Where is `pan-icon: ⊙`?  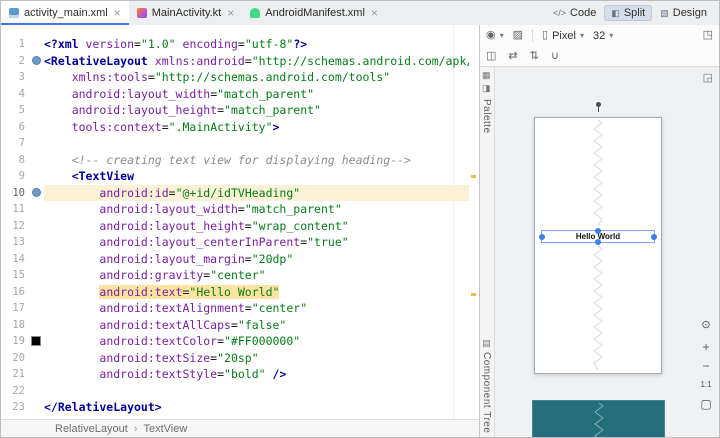 pan-icon: ⊙ is located at coordinates (706, 325).